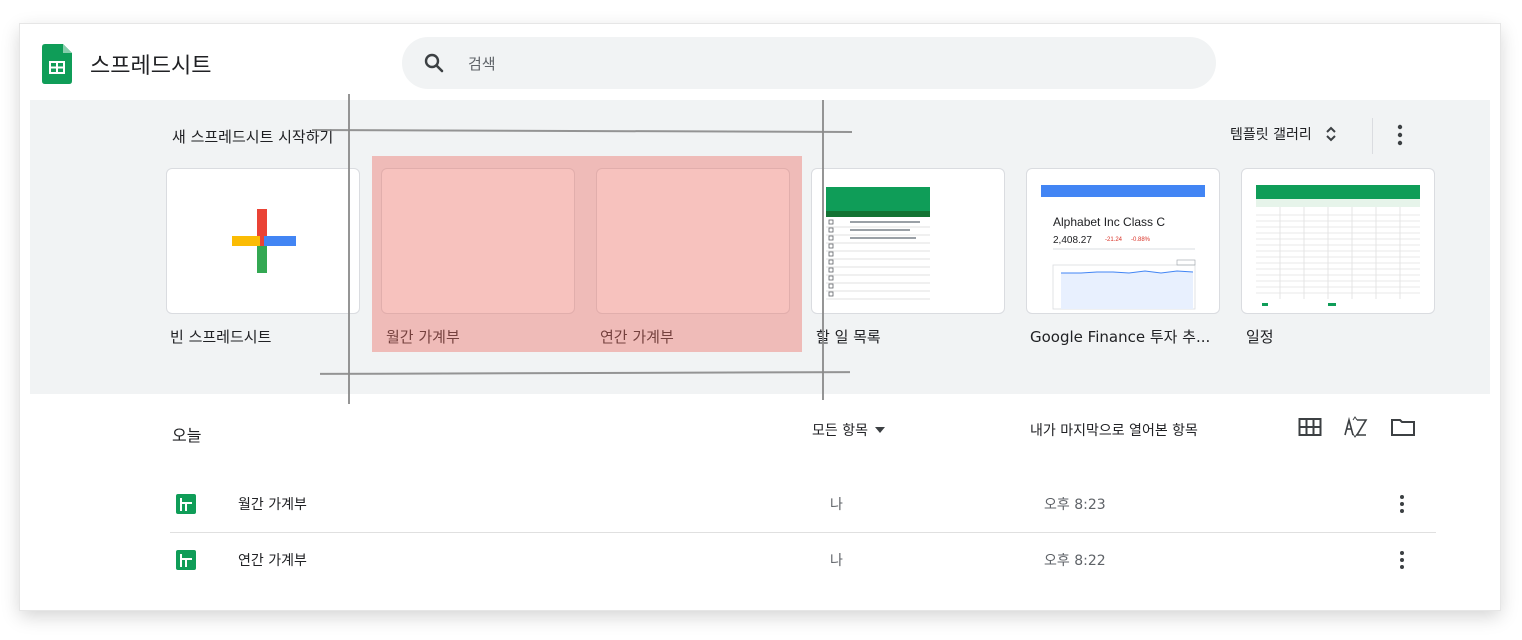 Image resolution: width=1522 pixels, height=640 pixels. I want to click on caret-down-icon, so click(879, 430).